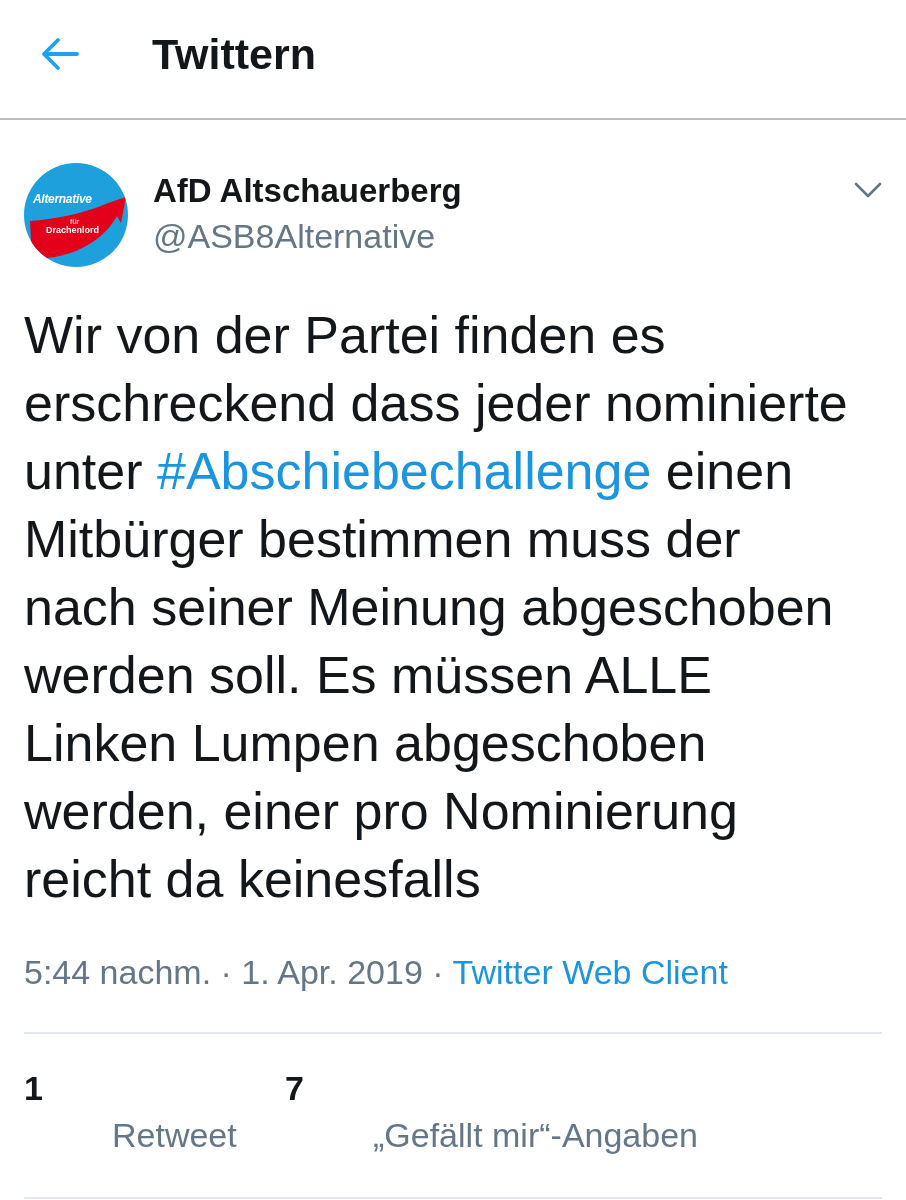 The height and width of the screenshot is (1200, 906). I want to click on author-handle: @ASB8Alternative, so click(307, 236).